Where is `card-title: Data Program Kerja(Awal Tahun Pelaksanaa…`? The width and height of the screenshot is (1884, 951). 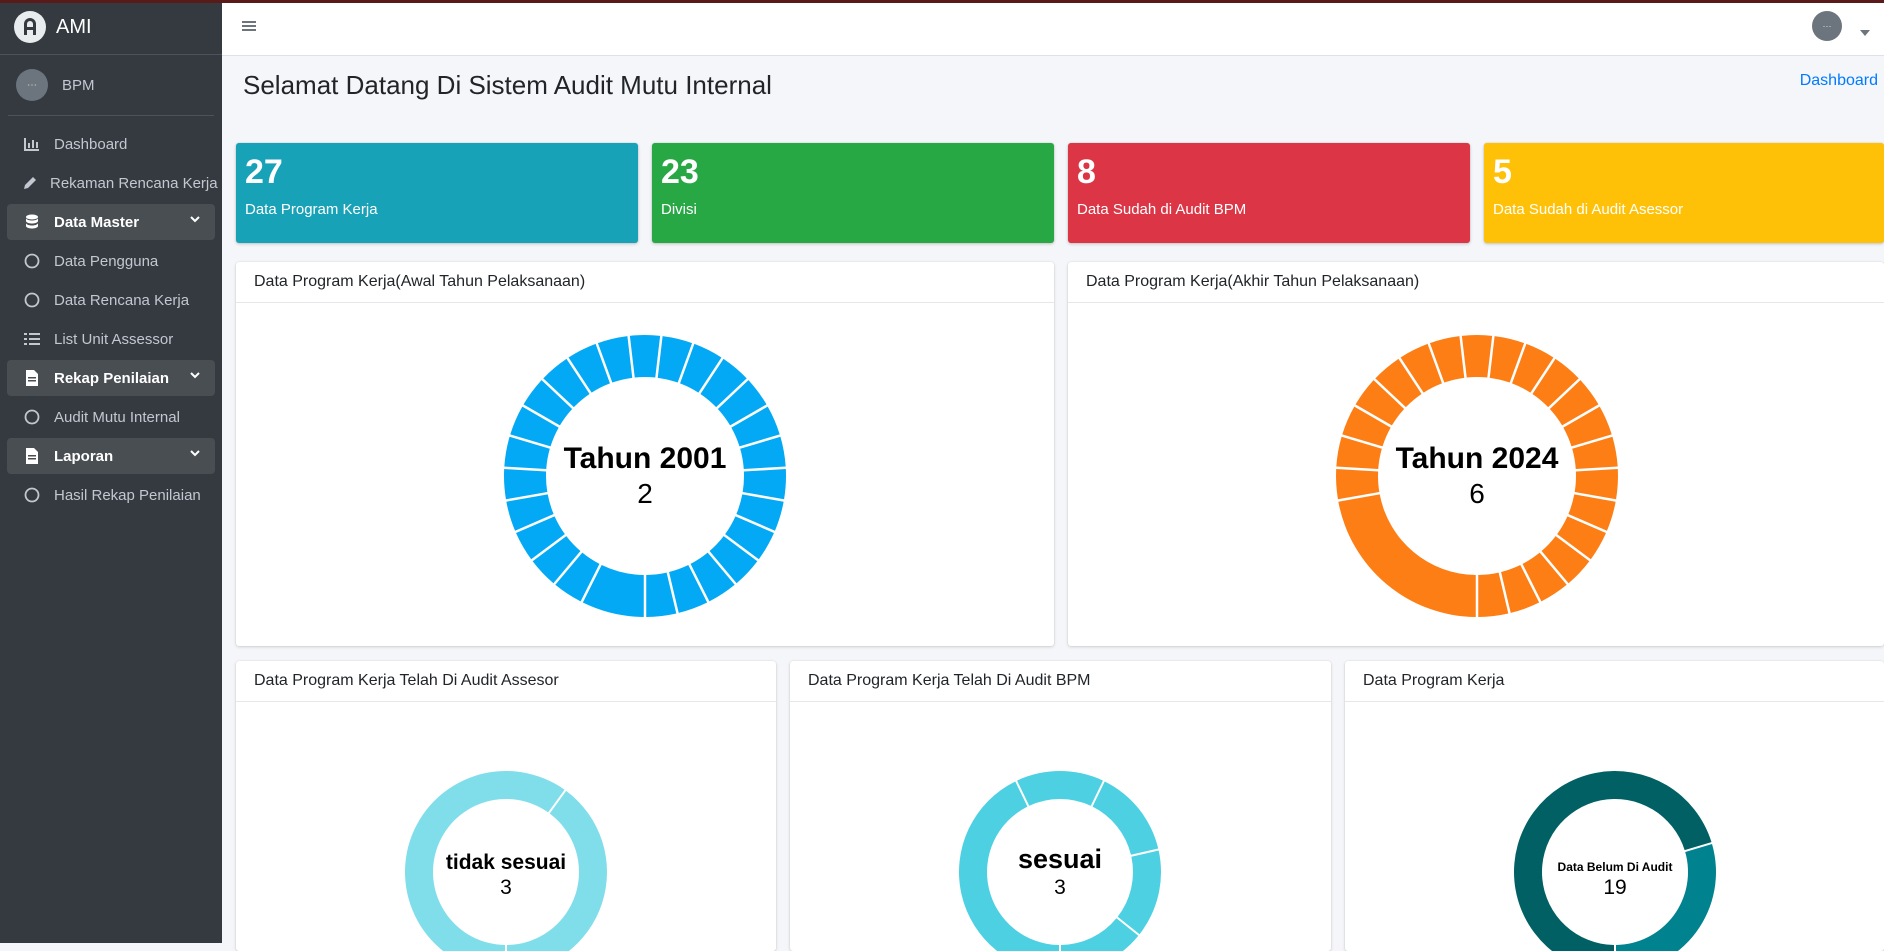 card-title: Data Program Kerja(Awal Tahun Pelaksanaa… is located at coordinates (645, 282).